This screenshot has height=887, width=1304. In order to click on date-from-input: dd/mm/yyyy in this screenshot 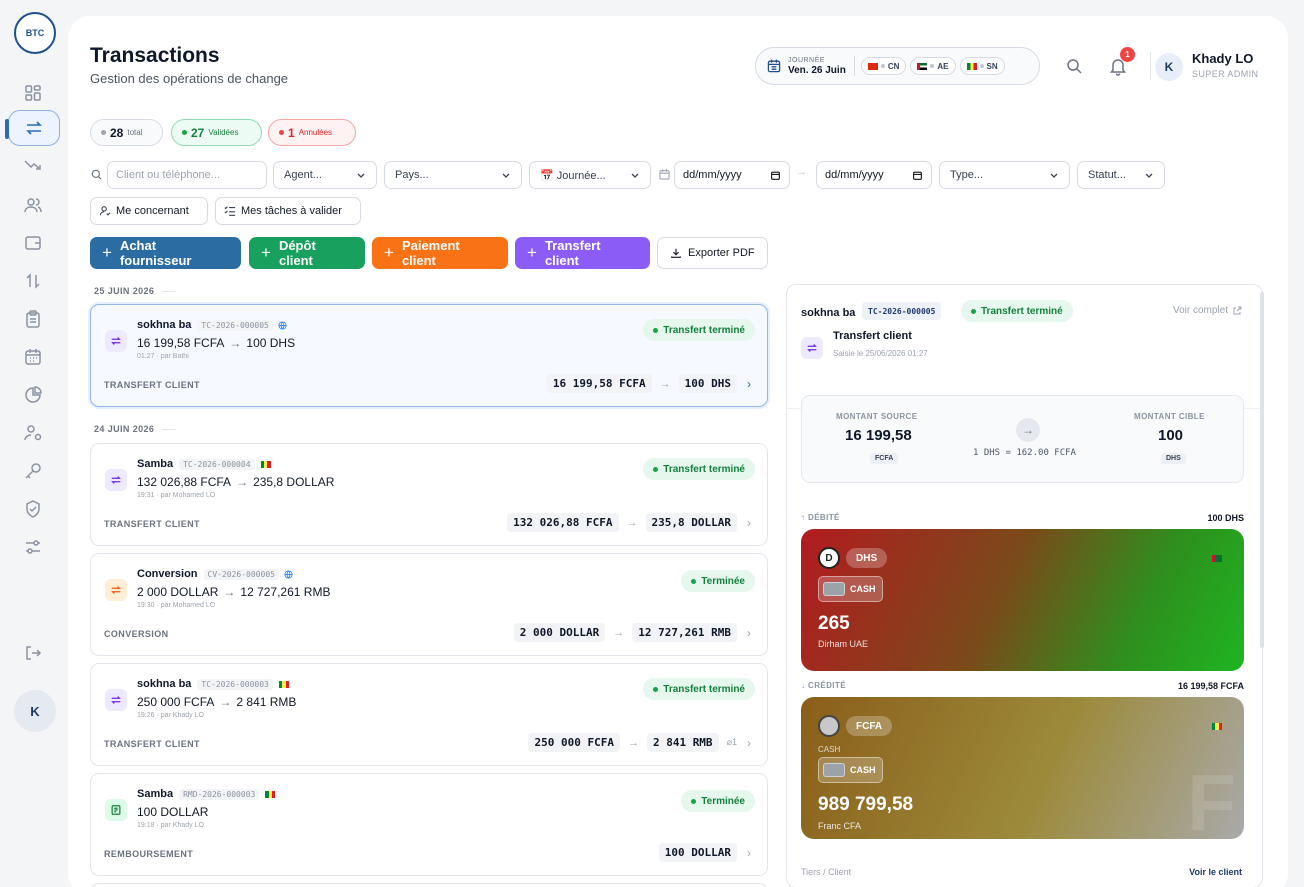, I will do `click(732, 175)`.